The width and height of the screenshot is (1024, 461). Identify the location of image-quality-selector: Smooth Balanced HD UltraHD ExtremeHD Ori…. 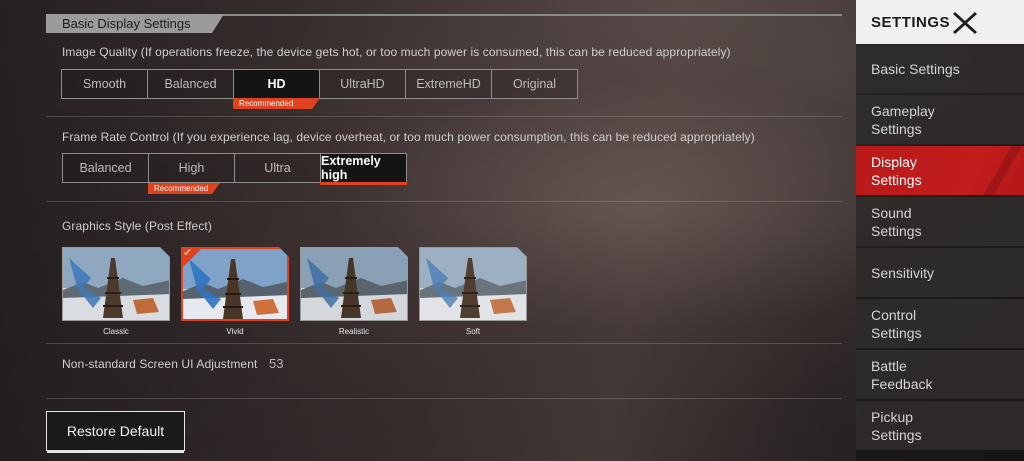
(319, 84).